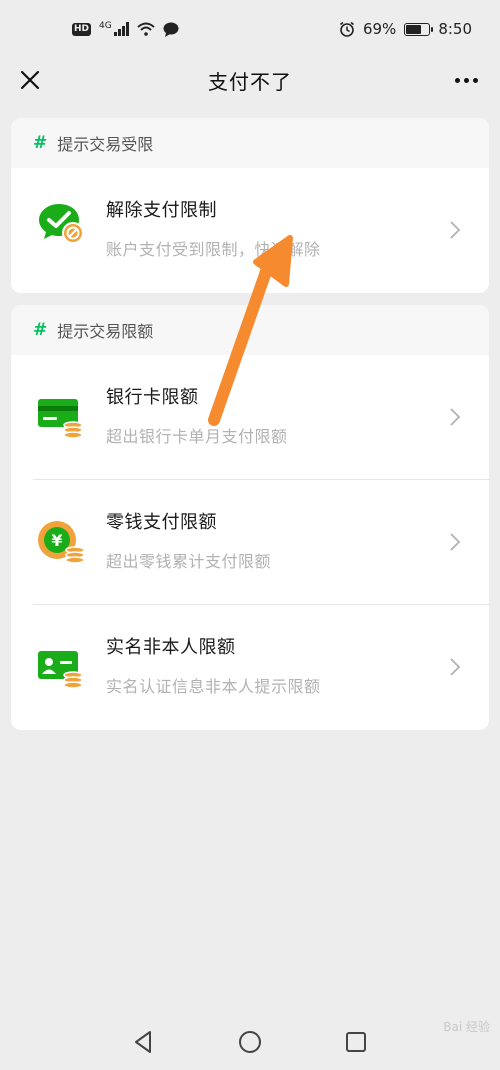 The image size is (500, 1070). I want to click on message-icon, so click(171, 29).